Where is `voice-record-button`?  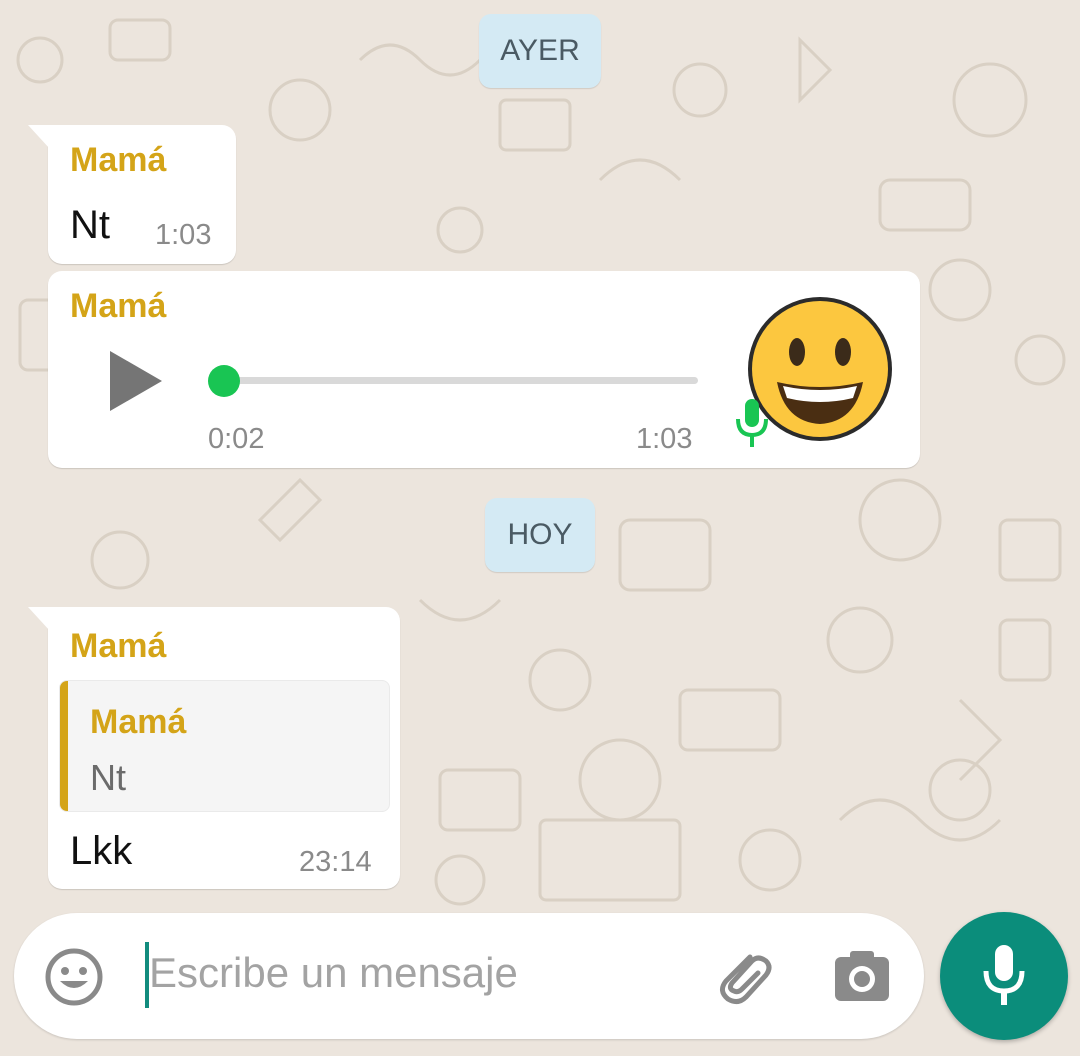 voice-record-button is located at coordinates (1004, 976).